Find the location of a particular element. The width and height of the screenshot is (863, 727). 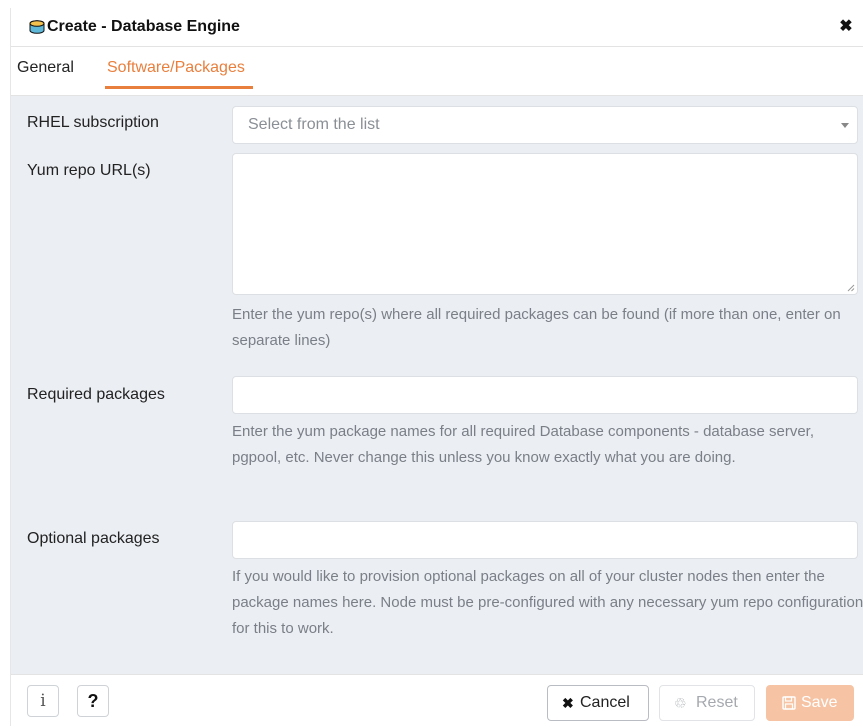

rhel-subscription-label: RHEL subscription is located at coordinates (93, 122).